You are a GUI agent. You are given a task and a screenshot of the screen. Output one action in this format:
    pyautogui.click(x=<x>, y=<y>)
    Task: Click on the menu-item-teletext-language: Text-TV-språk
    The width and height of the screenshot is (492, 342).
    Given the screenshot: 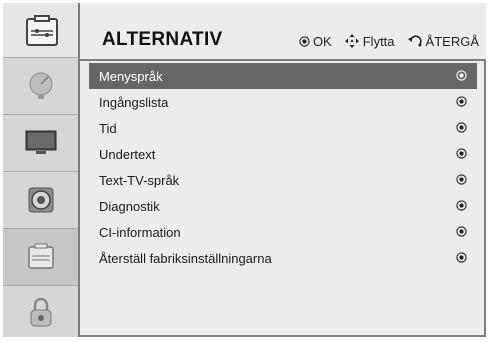 What is the action you would take?
    pyautogui.click(x=283, y=180)
    